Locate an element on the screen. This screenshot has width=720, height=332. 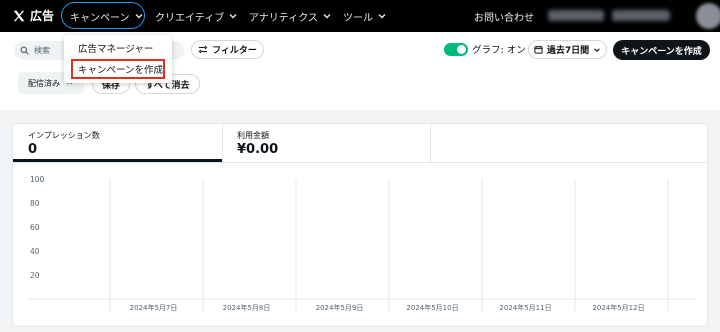
nav-analytics-label: アナリティクス is located at coordinates (283, 18).